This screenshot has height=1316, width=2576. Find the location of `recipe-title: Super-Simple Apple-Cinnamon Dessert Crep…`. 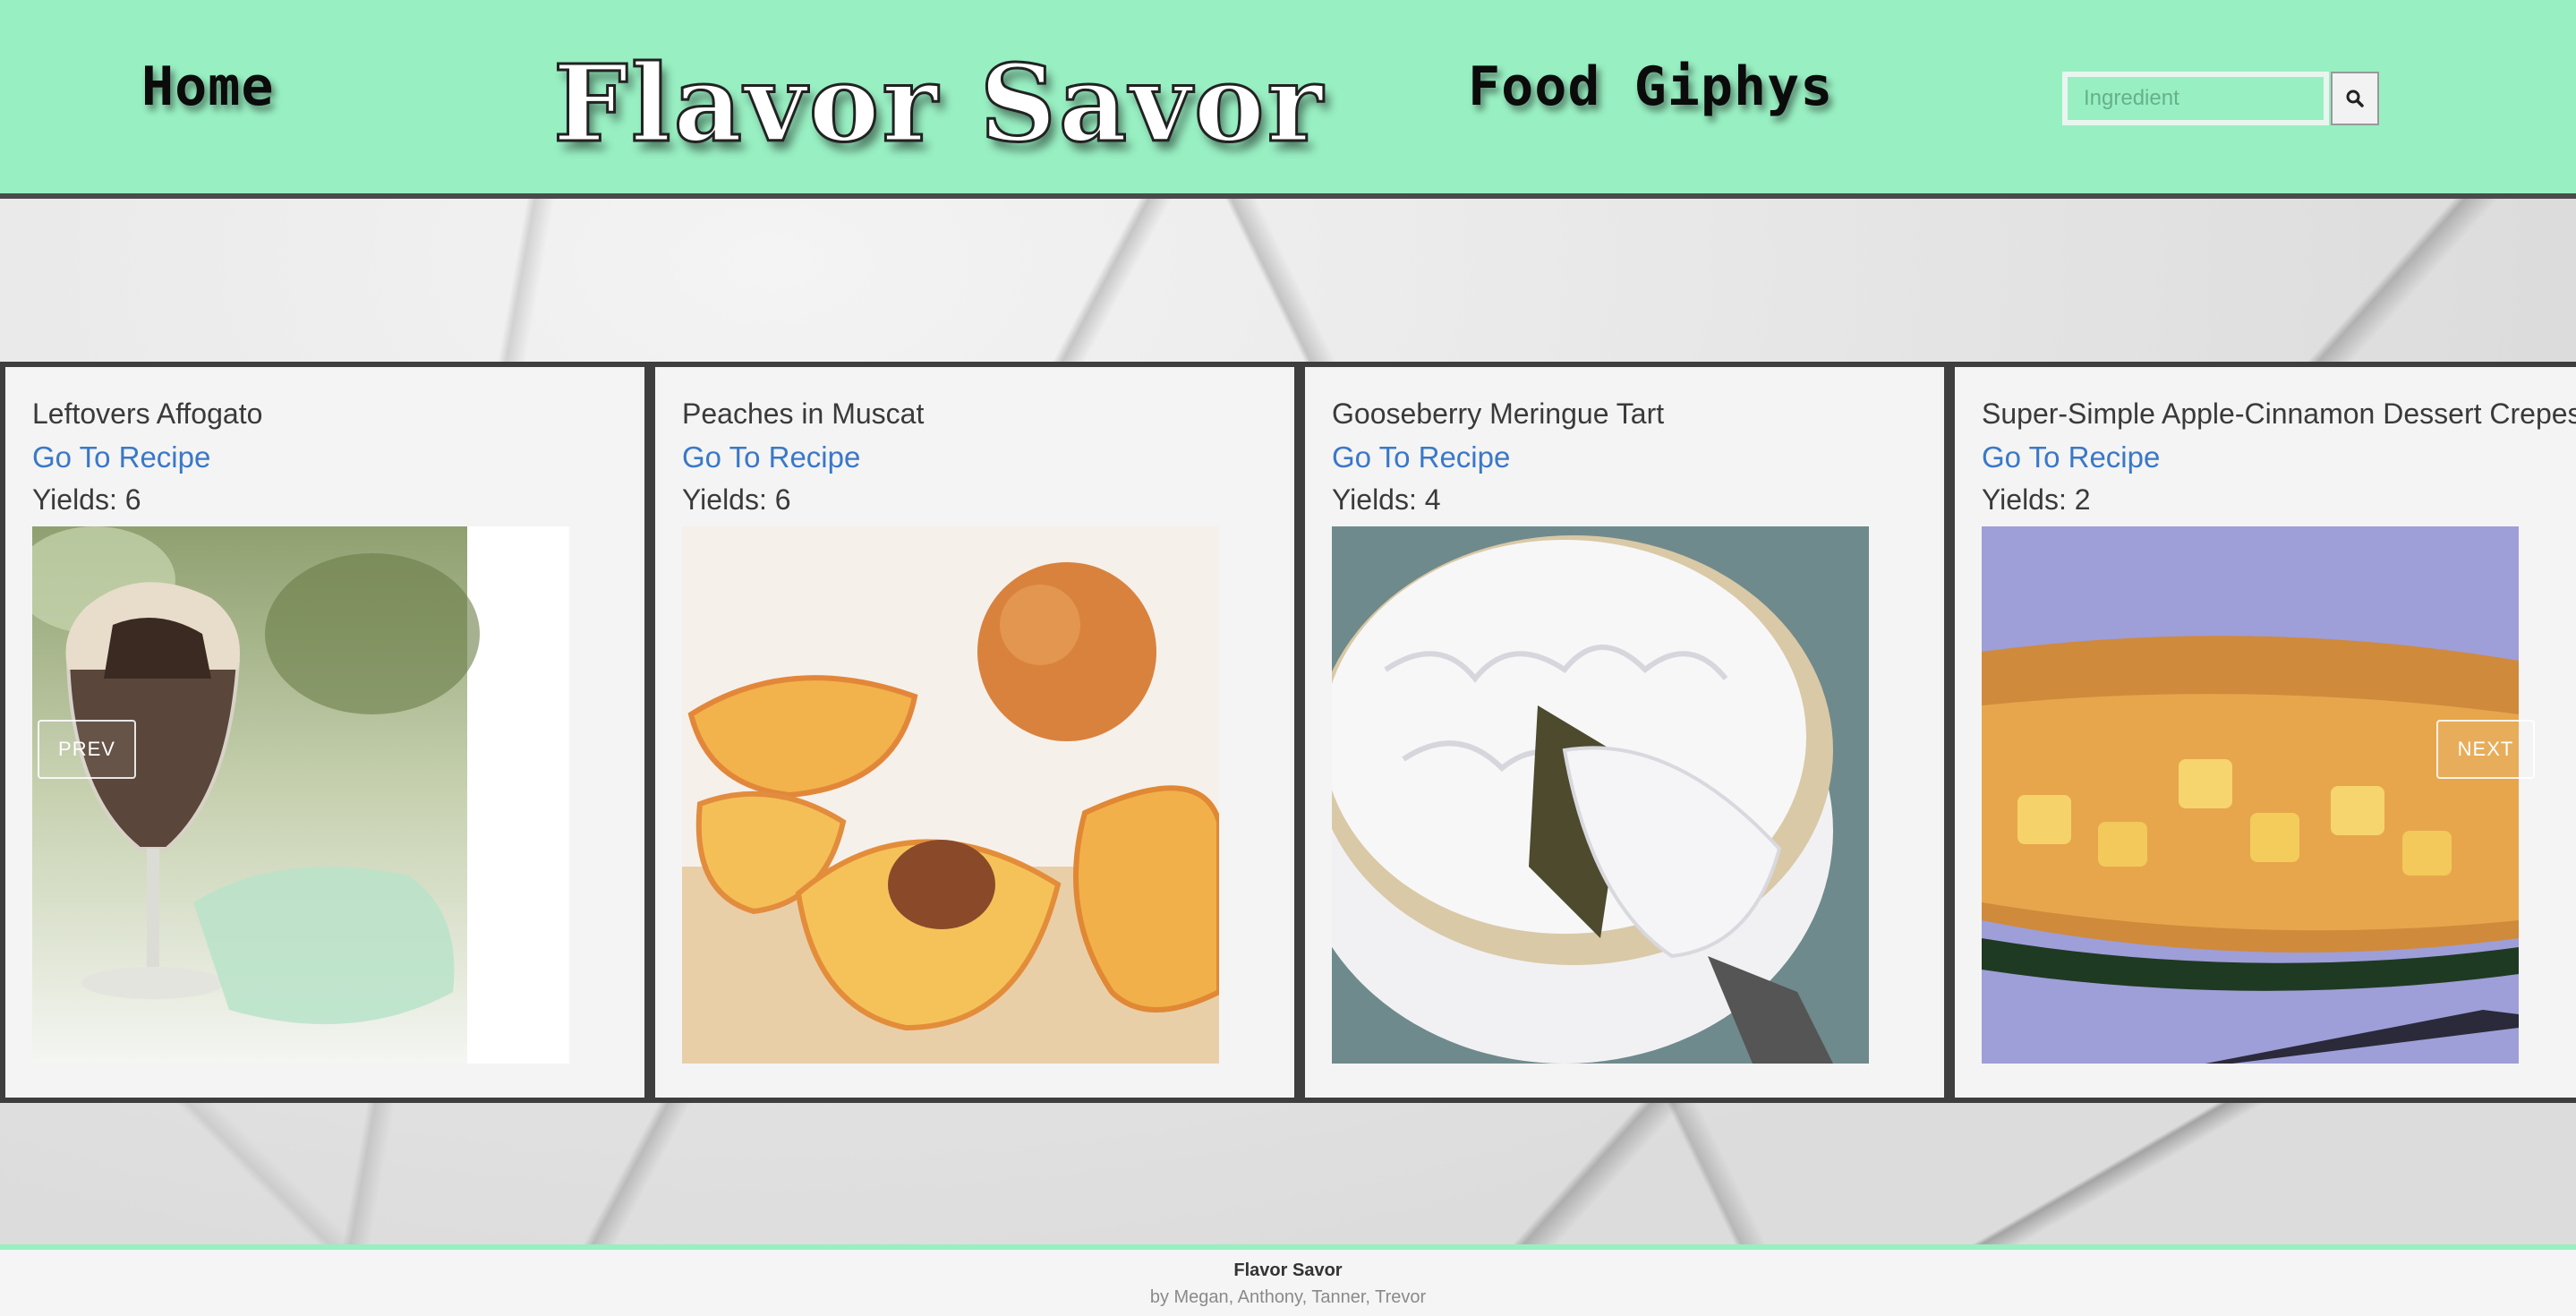

recipe-title: Super-Simple Apple-Cinnamon Dessert Crep… is located at coordinates (2279, 413).